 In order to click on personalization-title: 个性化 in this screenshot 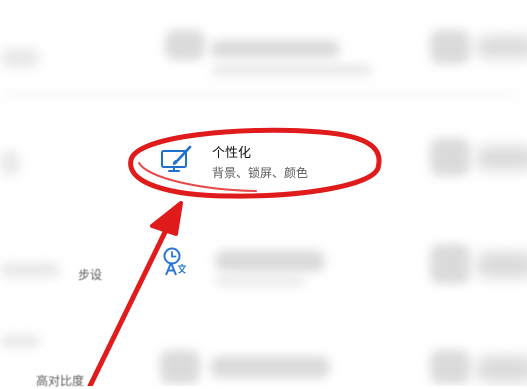, I will do `click(232, 153)`.